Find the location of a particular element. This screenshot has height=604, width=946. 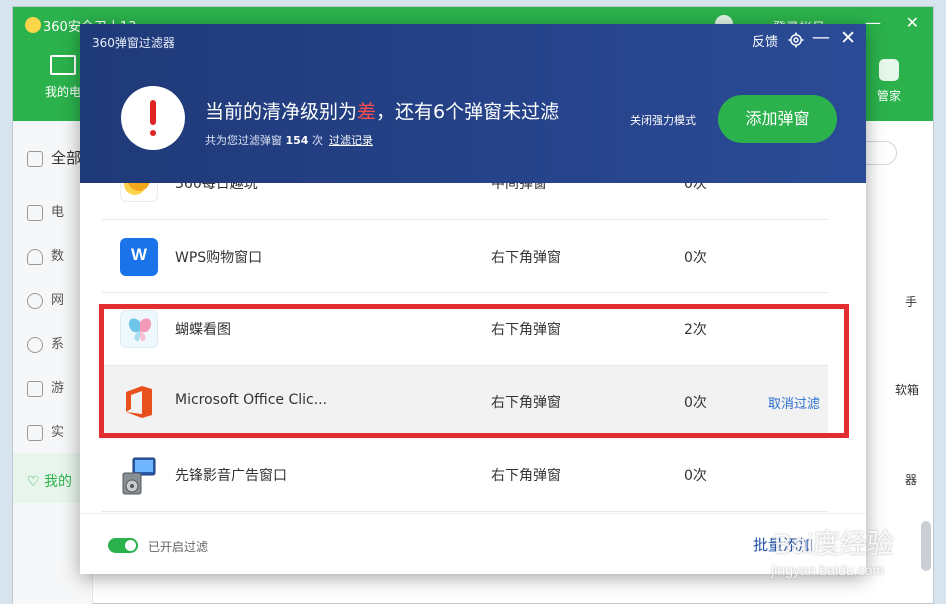

sidebar-item-label: 实 is located at coordinates (58, 432).